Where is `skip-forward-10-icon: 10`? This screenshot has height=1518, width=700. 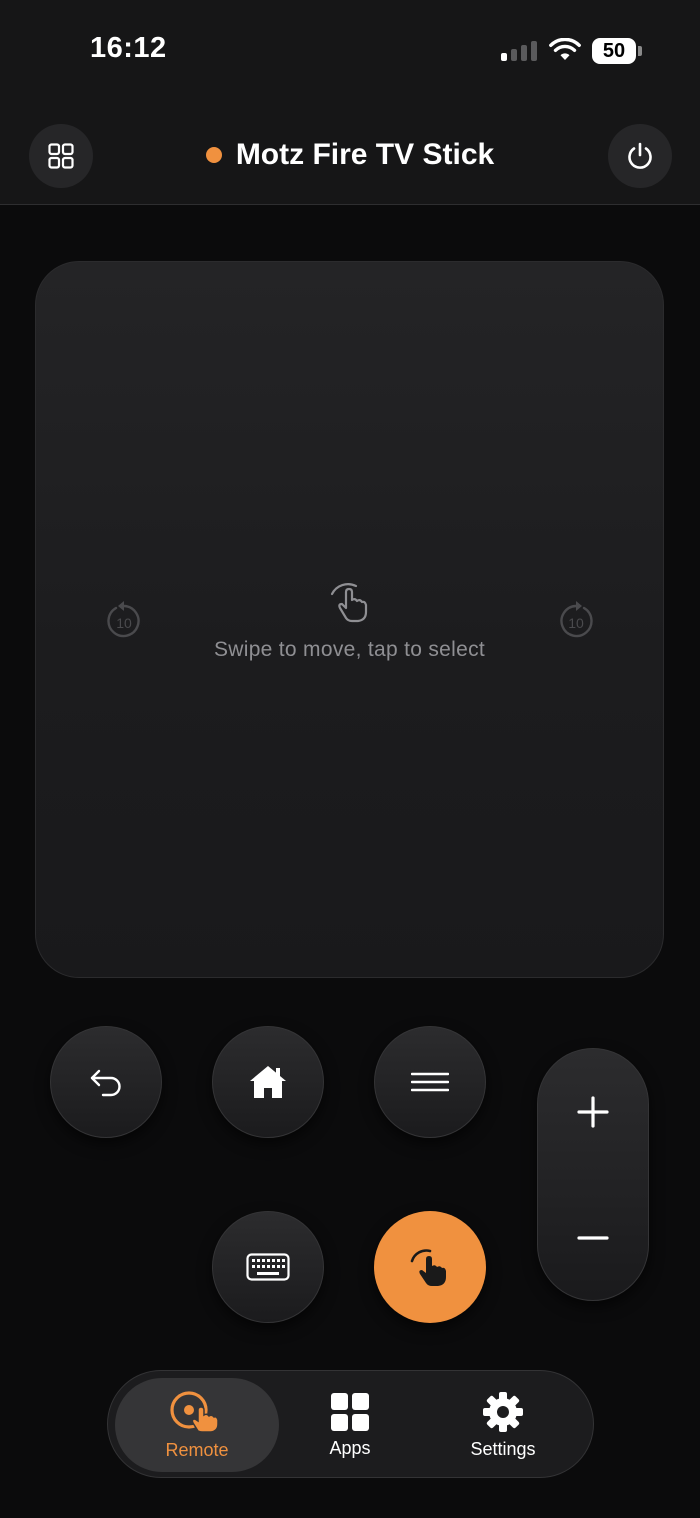 skip-forward-10-icon: 10 is located at coordinates (576, 621).